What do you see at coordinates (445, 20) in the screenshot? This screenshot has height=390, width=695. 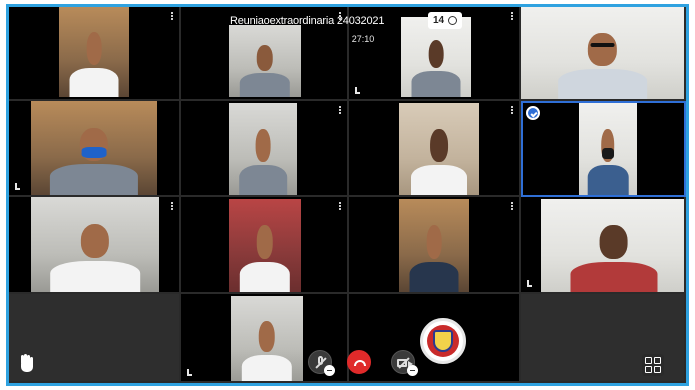 I see `participant-count-badge: 14` at bounding box center [445, 20].